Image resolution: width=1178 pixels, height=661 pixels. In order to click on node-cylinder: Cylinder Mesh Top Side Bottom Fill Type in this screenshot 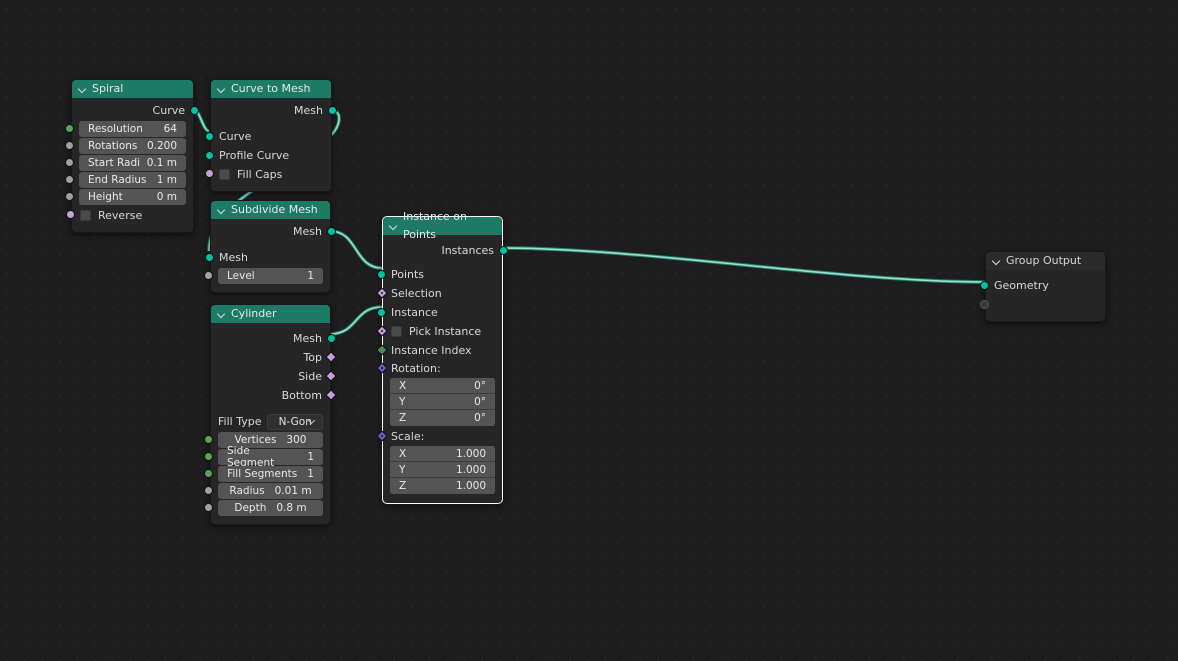, I will do `click(270, 414)`.